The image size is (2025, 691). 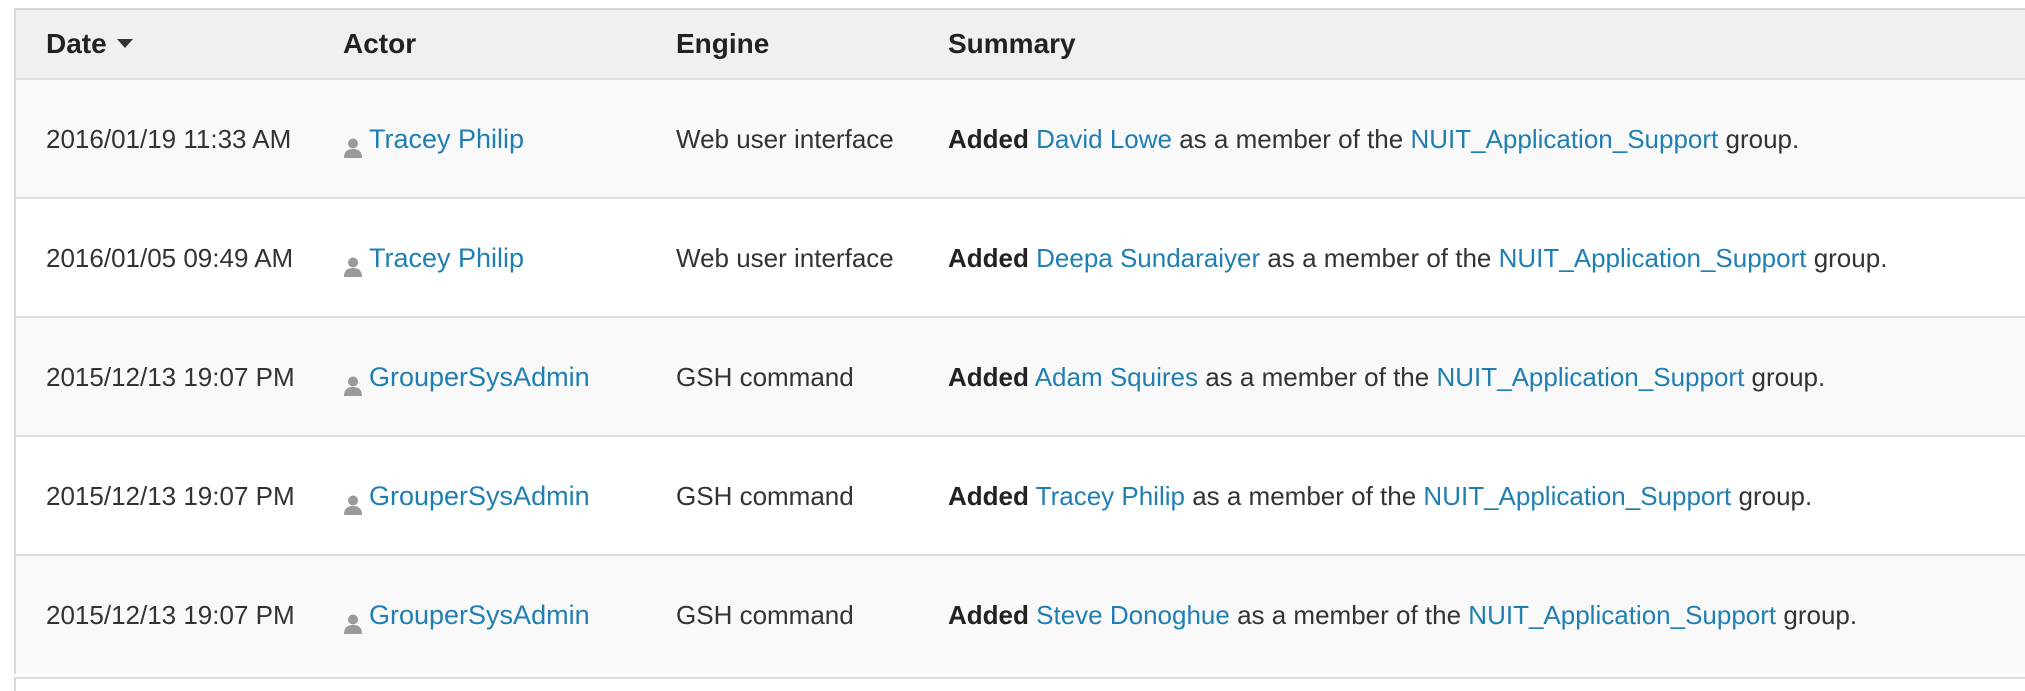 I want to click on caret-down-icon, so click(x=124, y=44).